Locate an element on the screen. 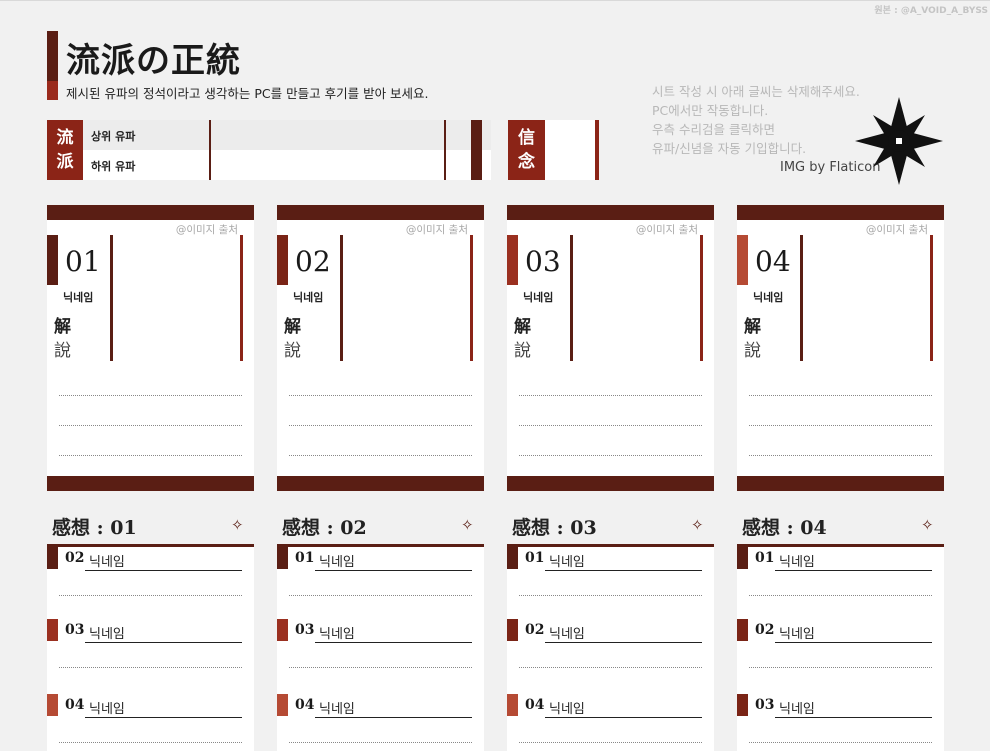  original-credit: 원본 : @A_VOID_A_BYSS is located at coordinates (931, 11).